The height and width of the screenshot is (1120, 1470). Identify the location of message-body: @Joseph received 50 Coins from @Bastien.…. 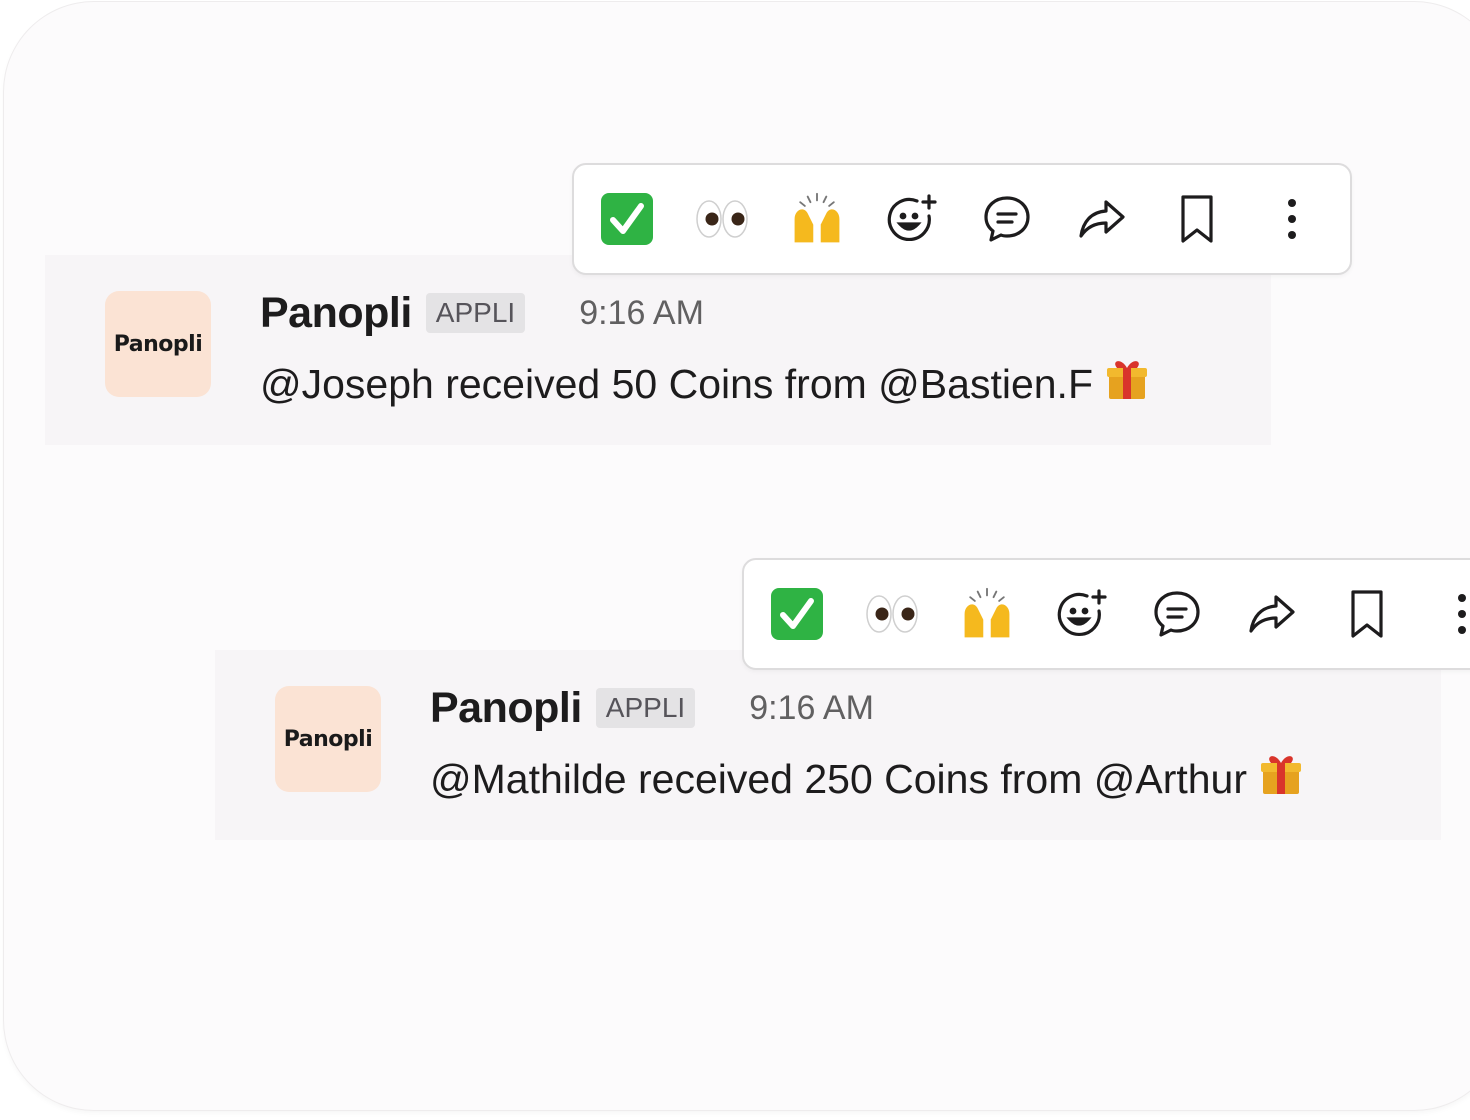
(705, 384).